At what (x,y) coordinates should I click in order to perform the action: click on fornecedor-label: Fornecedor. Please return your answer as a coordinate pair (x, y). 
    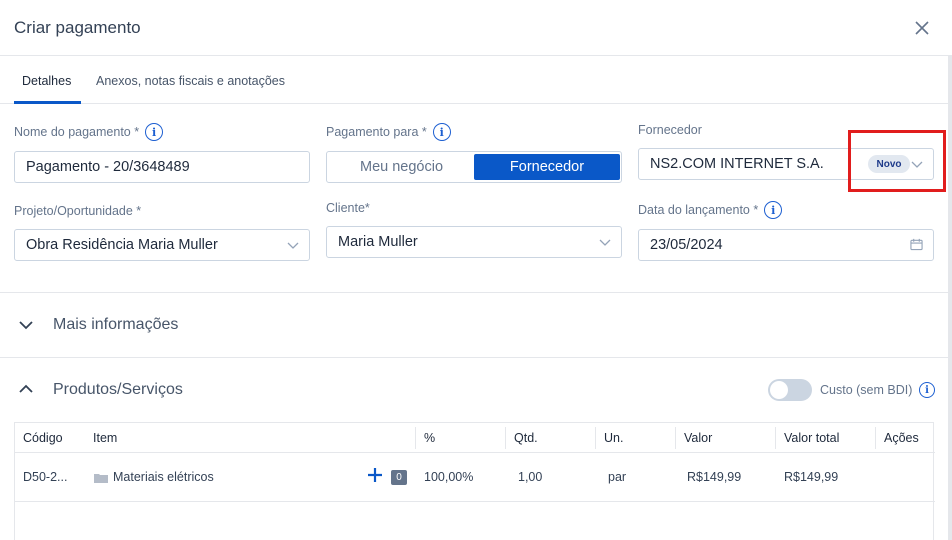
    Looking at the image, I should click on (670, 130).